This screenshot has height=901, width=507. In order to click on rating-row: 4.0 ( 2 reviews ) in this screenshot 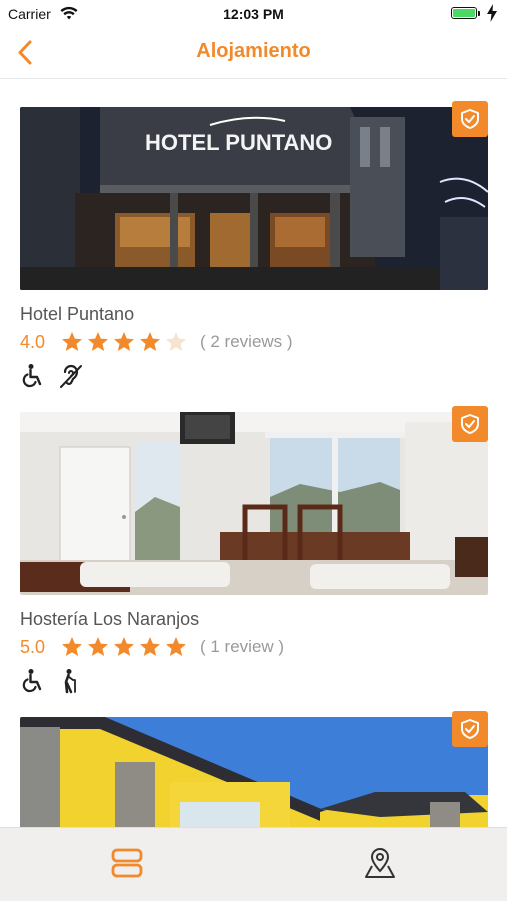, I will do `click(254, 342)`.